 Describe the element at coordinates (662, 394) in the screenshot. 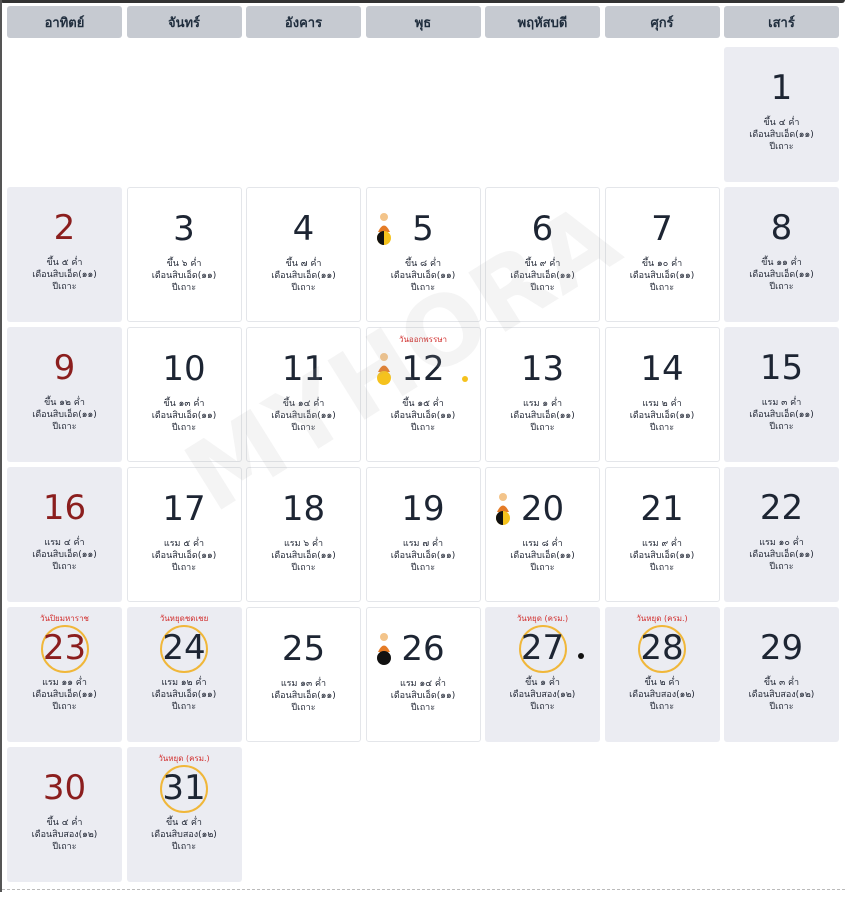

I see `day-cell: 14 แรม ๒ ค่ำ เดือนสิบเอ็ด(๑๑) ปีเถาะ` at that location.